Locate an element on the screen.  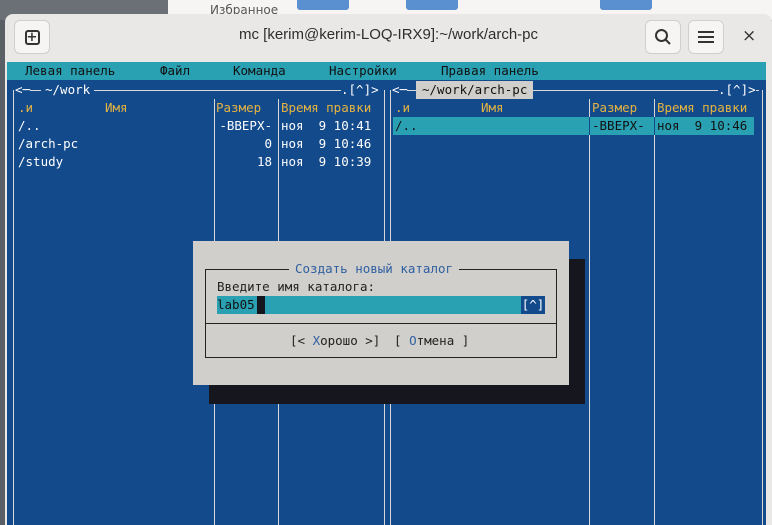
menu-options: Настройки is located at coordinates (363, 70).